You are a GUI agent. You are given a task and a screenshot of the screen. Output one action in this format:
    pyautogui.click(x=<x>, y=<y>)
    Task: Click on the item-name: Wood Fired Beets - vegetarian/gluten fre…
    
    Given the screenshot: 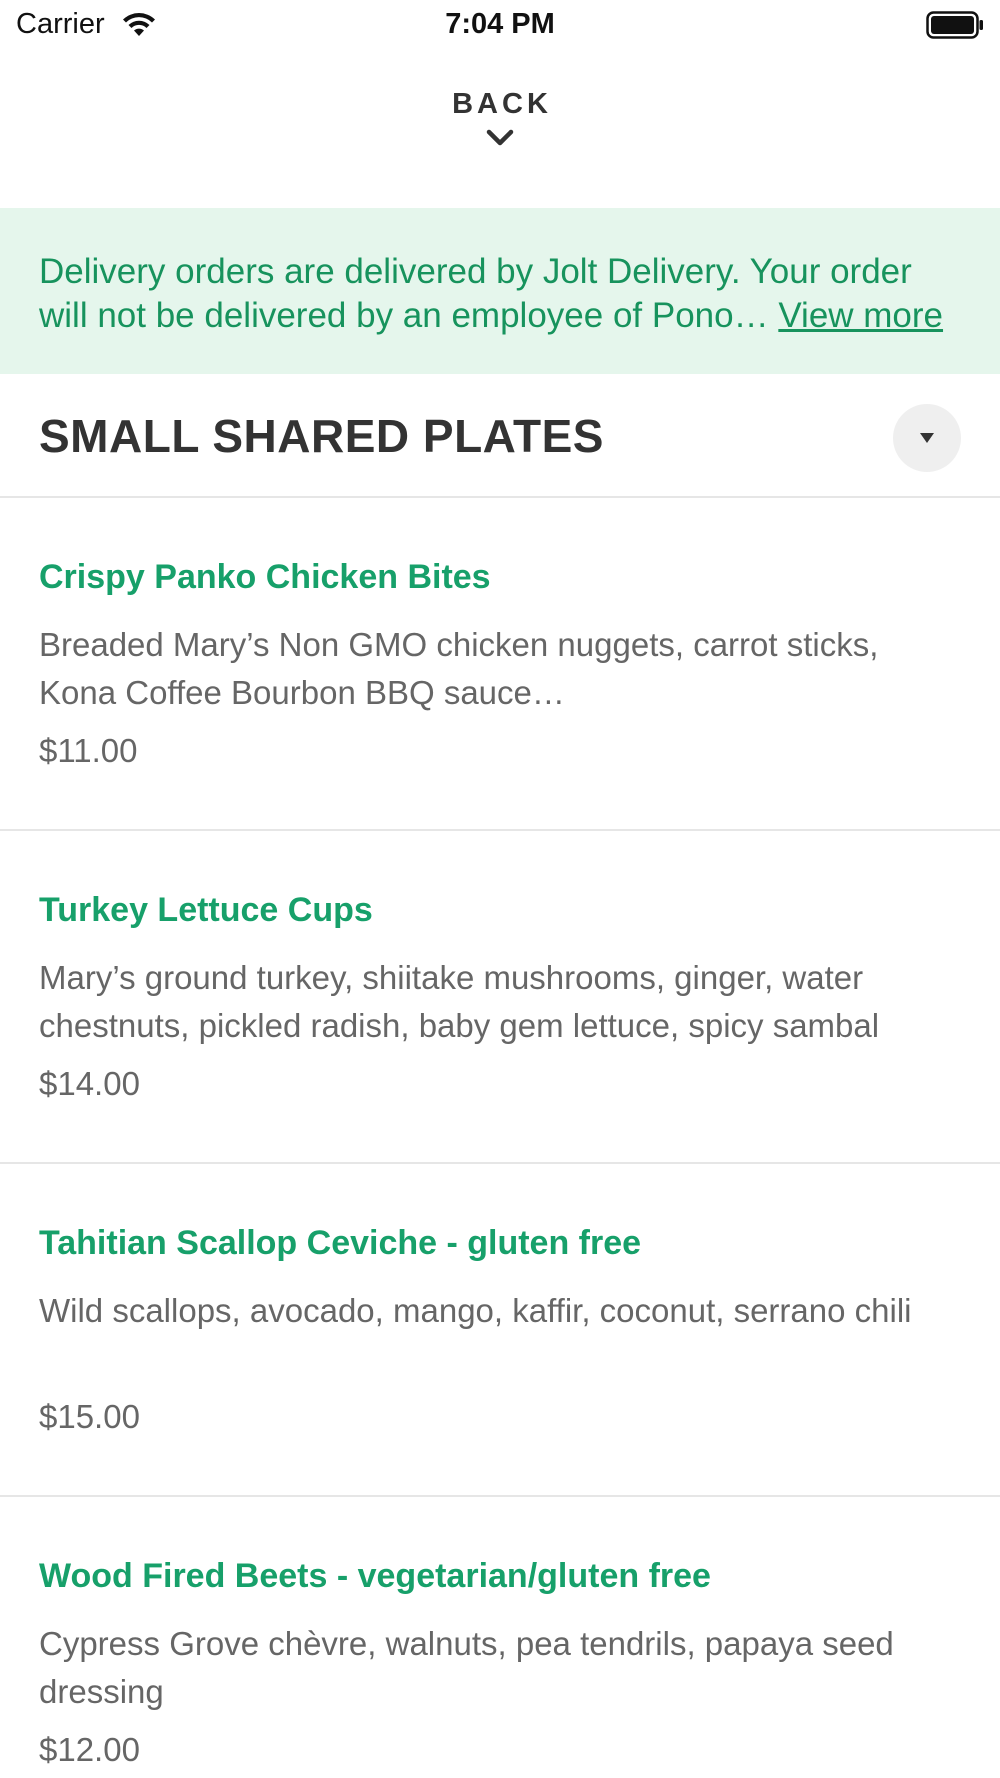 What is the action you would take?
    pyautogui.click(x=375, y=1576)
    